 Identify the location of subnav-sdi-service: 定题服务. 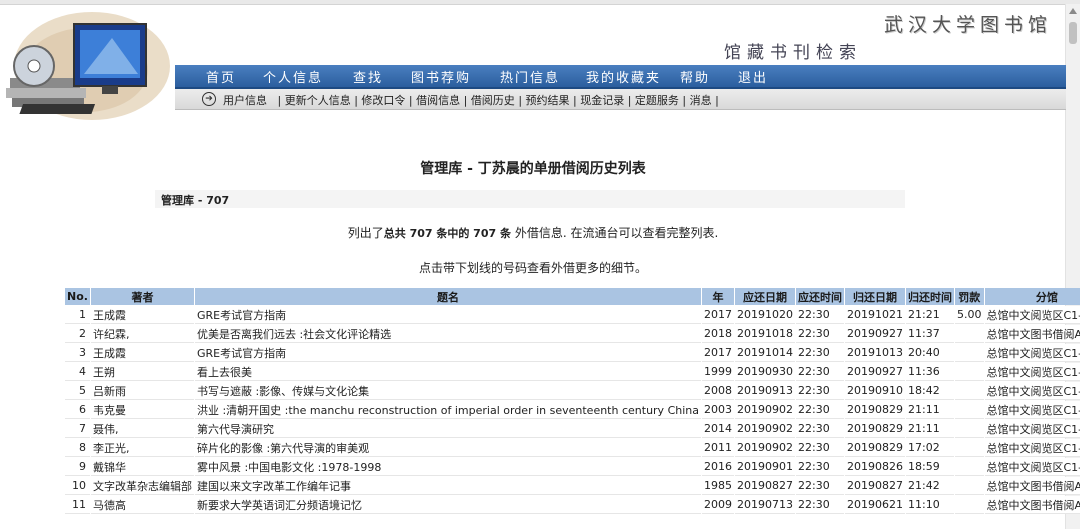
(657, 100).